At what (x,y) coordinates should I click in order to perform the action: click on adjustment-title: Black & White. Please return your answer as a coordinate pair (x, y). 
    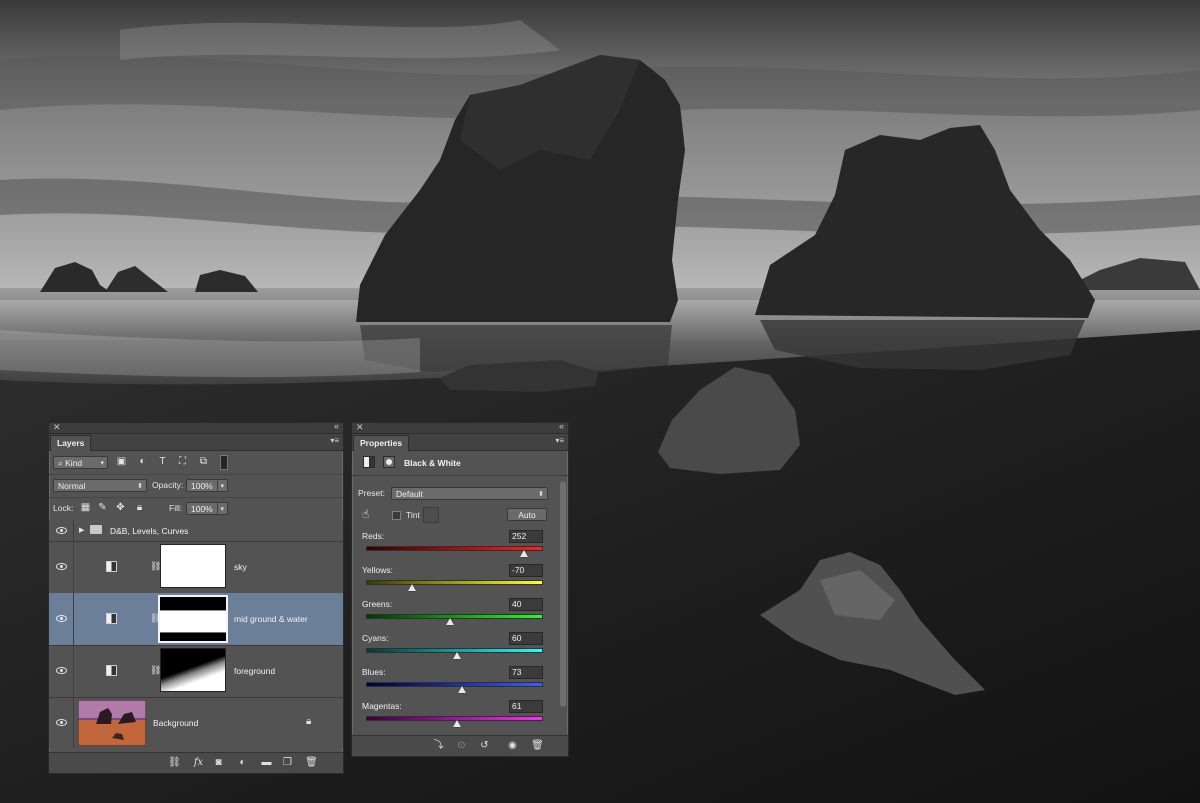
    Looking at the image, I should click on (432, 463).